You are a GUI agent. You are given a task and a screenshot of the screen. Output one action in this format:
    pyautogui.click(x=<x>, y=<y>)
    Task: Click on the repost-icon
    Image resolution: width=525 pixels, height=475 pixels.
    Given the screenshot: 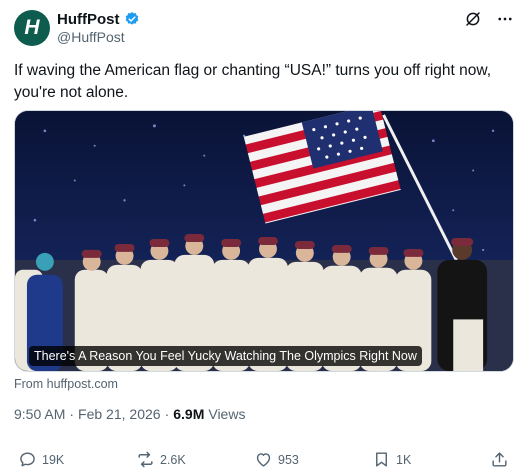 What is the action you would take?
    pyautogui.click(x=145, y=459)
    